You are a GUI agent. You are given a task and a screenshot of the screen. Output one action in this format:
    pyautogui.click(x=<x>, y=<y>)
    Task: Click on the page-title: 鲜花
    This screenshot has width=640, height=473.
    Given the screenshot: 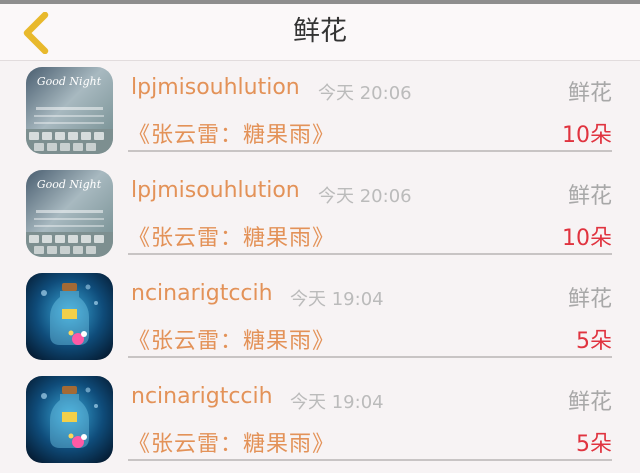 What is the action you would take?
    pyautogui.click(x=320, y=31)
    